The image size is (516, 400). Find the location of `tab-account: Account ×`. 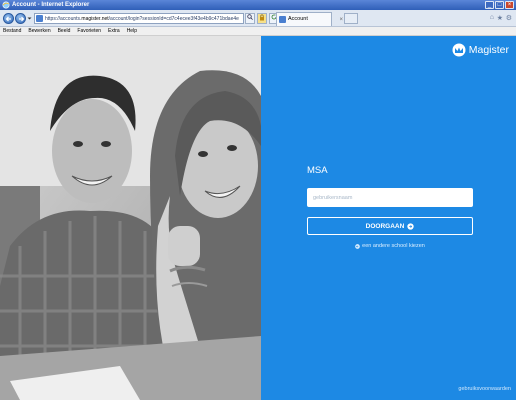

tab-account: Account × is located at coordinates (309, 19).